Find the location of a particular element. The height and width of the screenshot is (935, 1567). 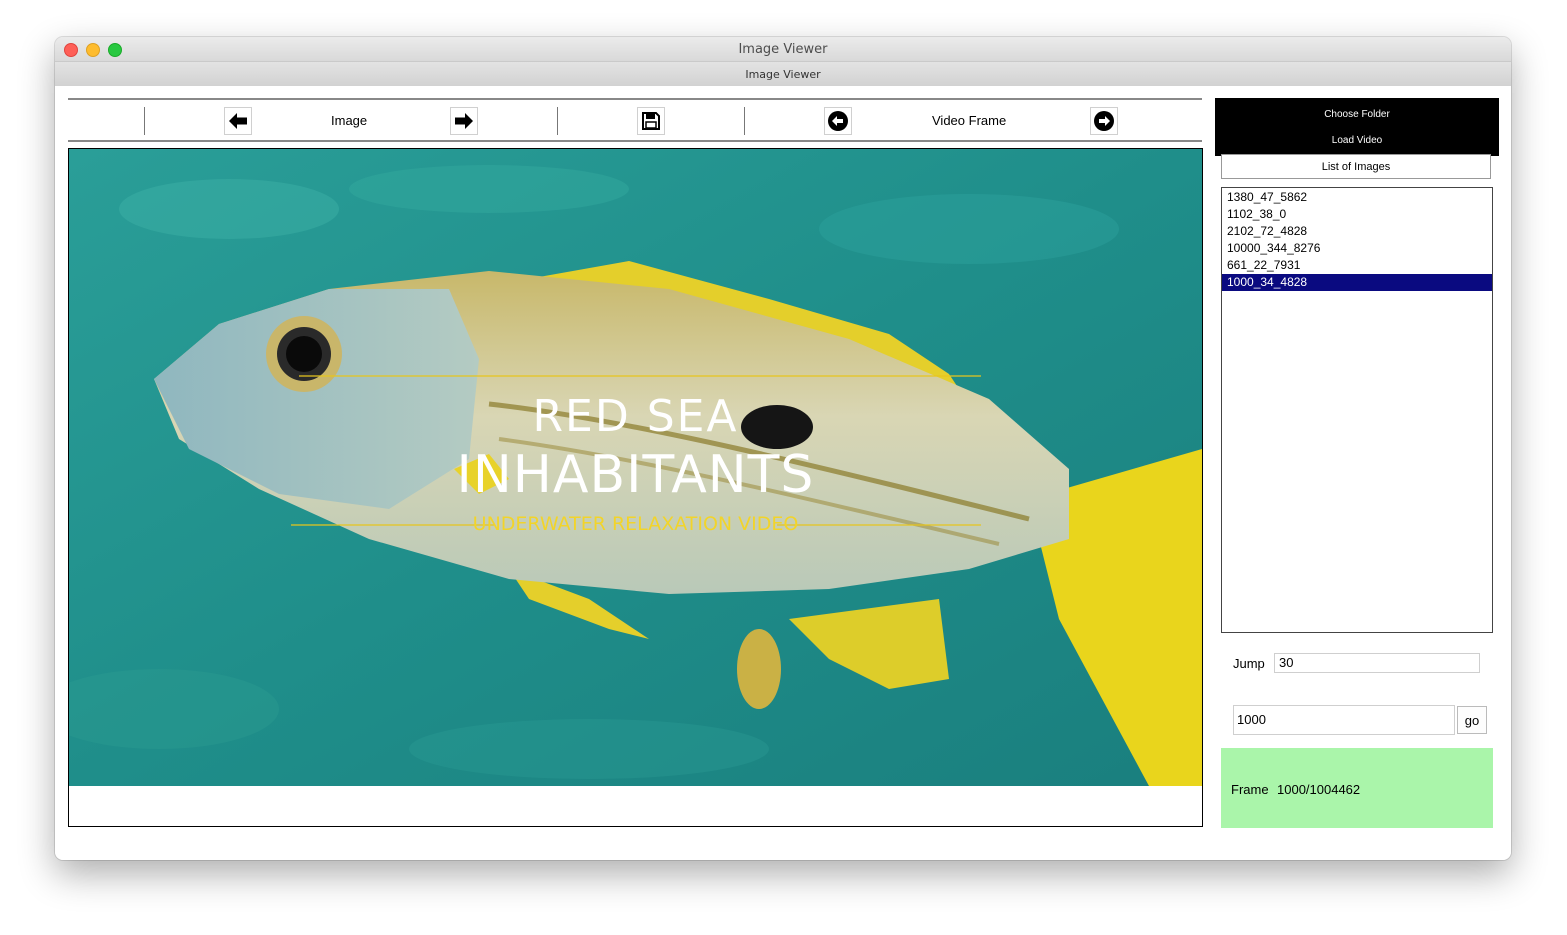

previous-image-button is located at coordinates (238, 121).